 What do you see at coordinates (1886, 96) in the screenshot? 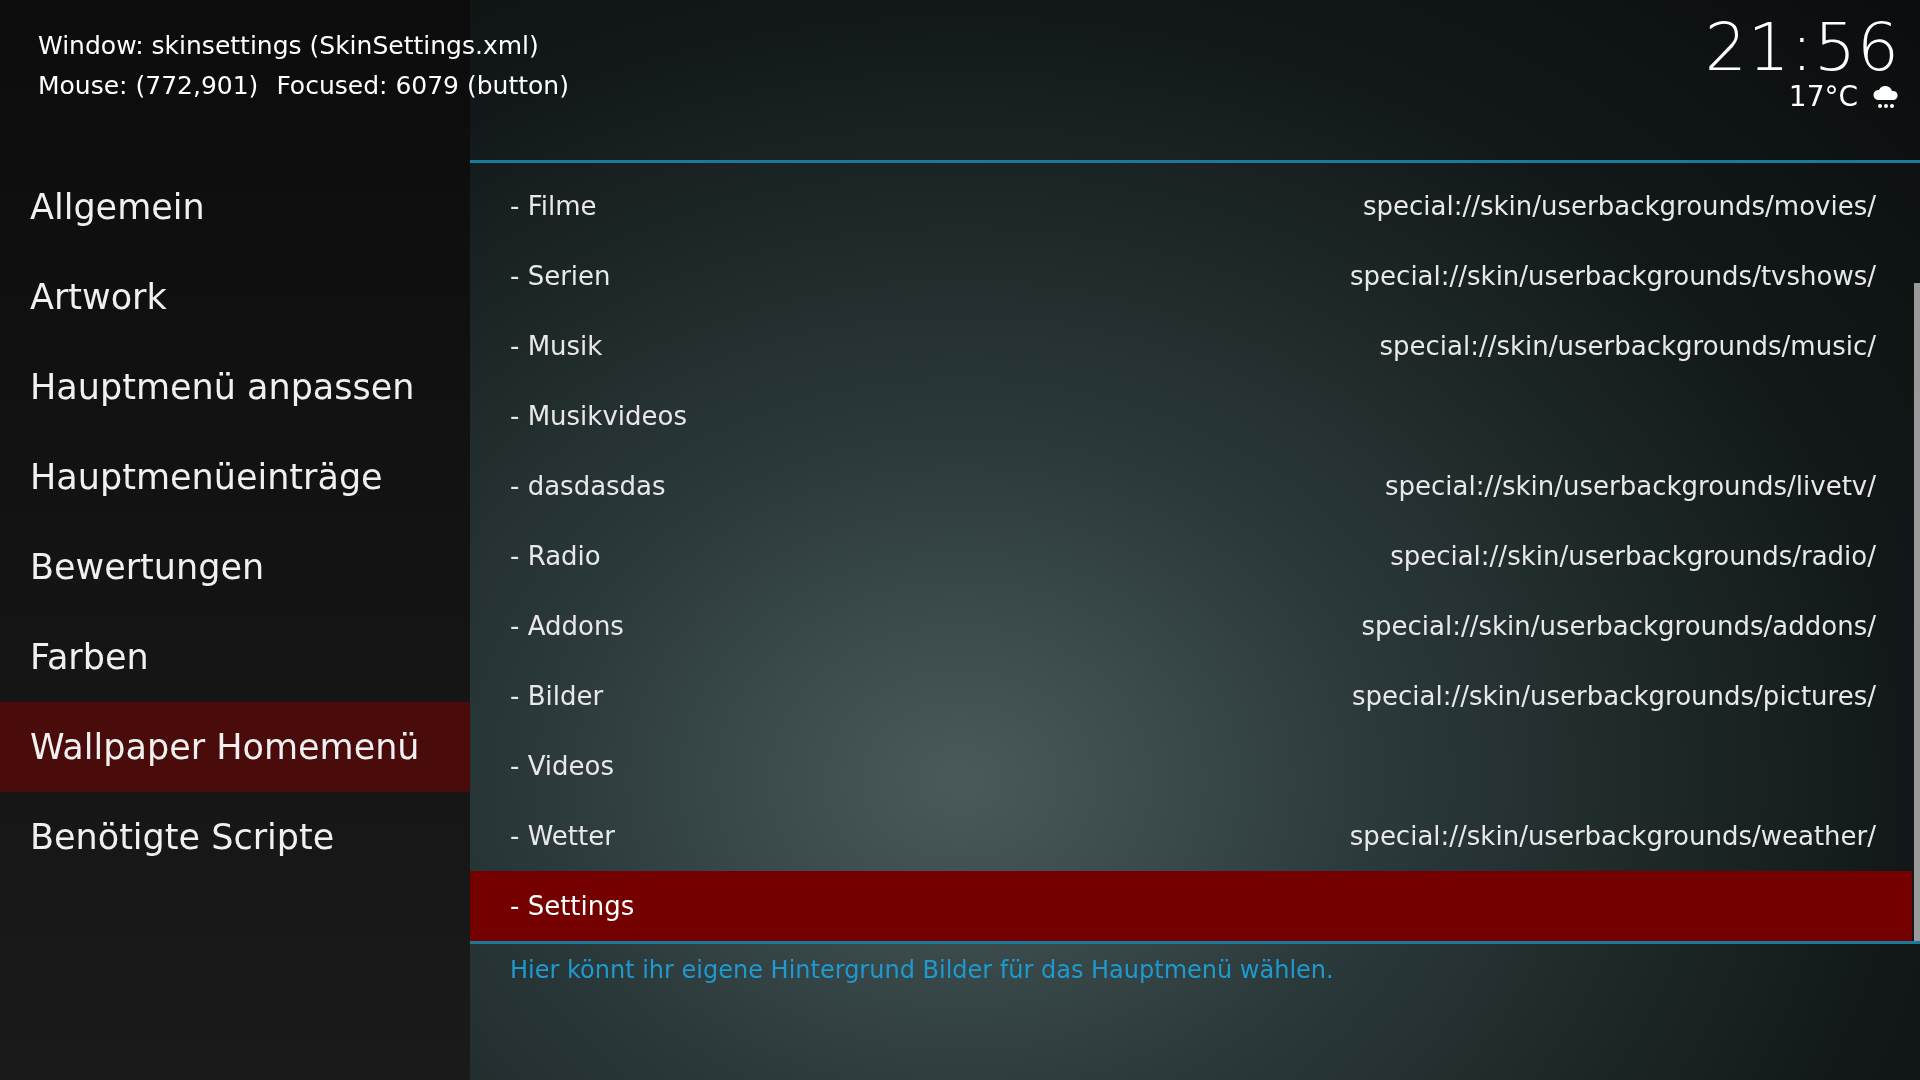
I see `rain-cloud-icon` at bounding box center [1886, 96].